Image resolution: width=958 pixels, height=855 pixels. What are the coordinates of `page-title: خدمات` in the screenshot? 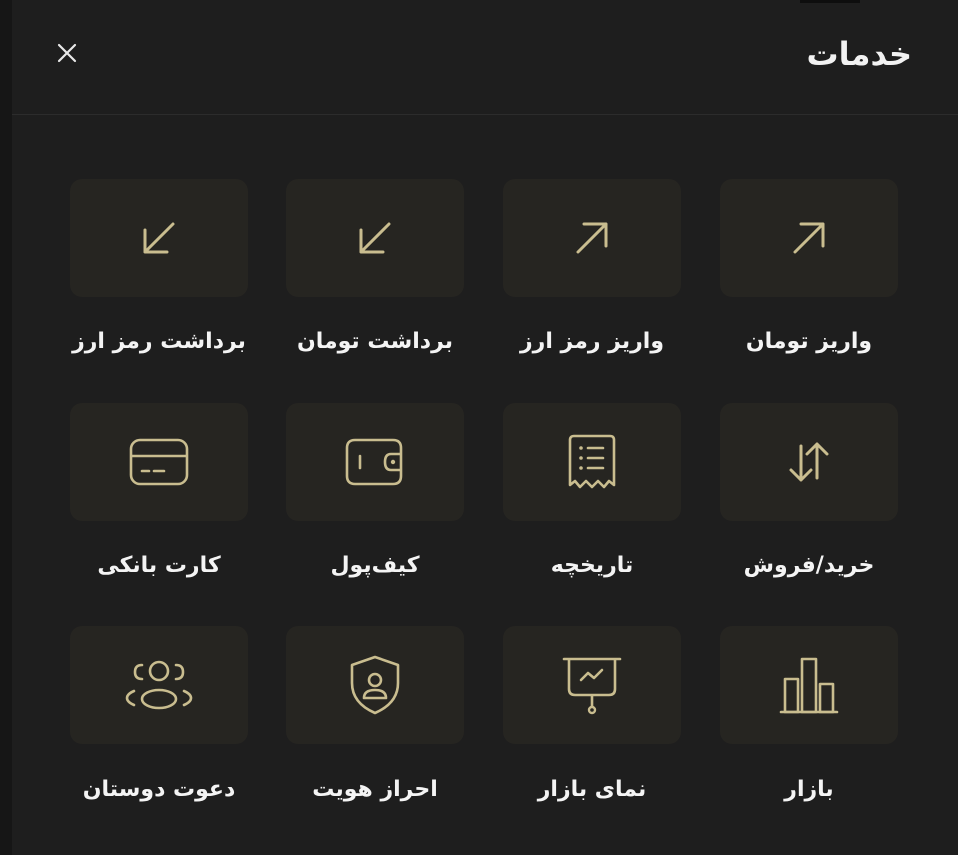 It's located at (859, 54).